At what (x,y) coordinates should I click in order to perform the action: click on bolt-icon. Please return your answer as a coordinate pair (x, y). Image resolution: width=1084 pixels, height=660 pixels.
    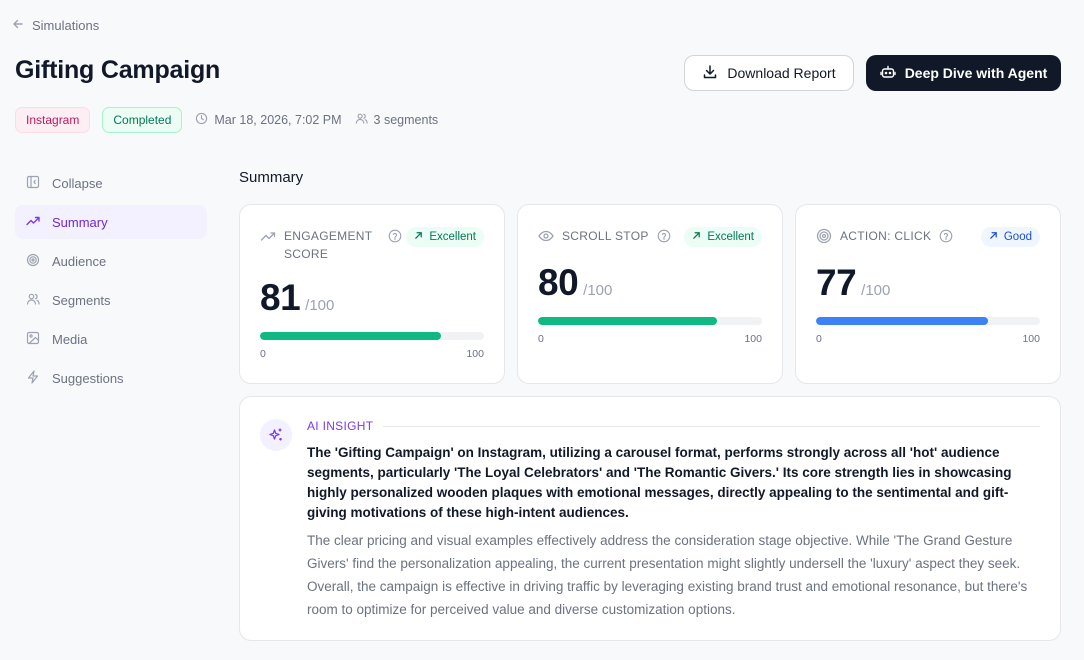
    Looking at the image, I should click on (33, 378).